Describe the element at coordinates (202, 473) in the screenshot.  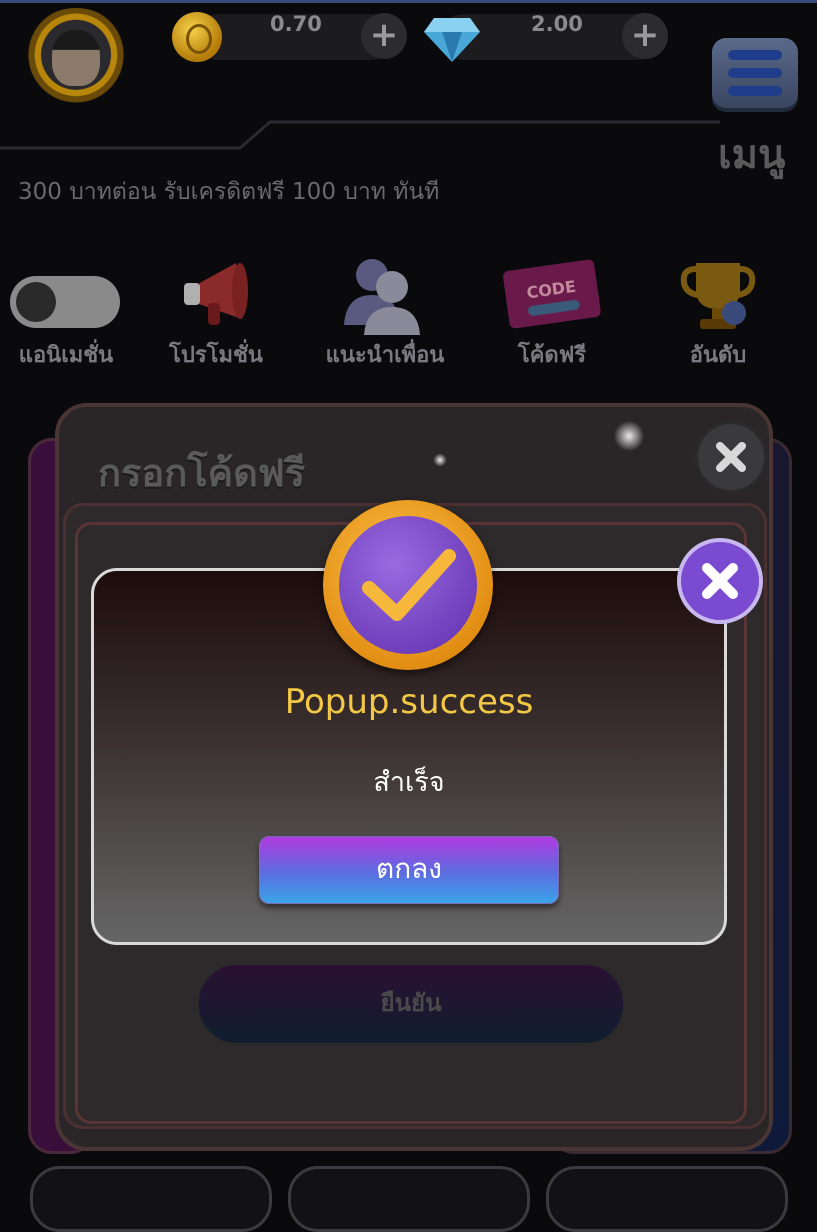
I see `free-code-modal-title: กรอกโค้ดฟรี` at that location.